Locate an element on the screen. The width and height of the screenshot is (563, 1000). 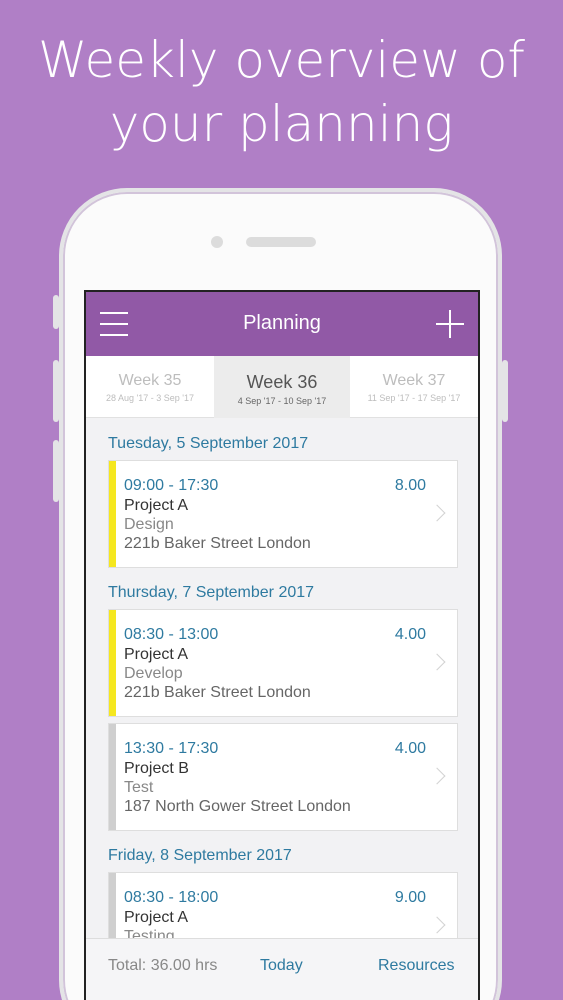
week-label: Week 37 is located at coordinates (414, 380).